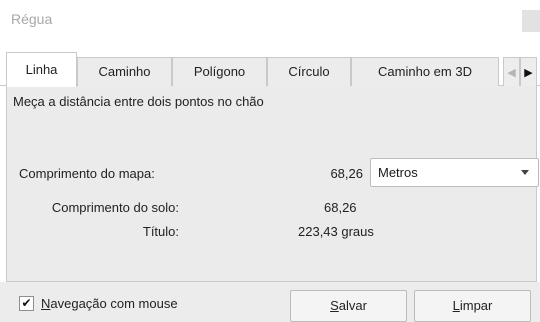  I want to click on chevron-down-icon, so click(525, 172).